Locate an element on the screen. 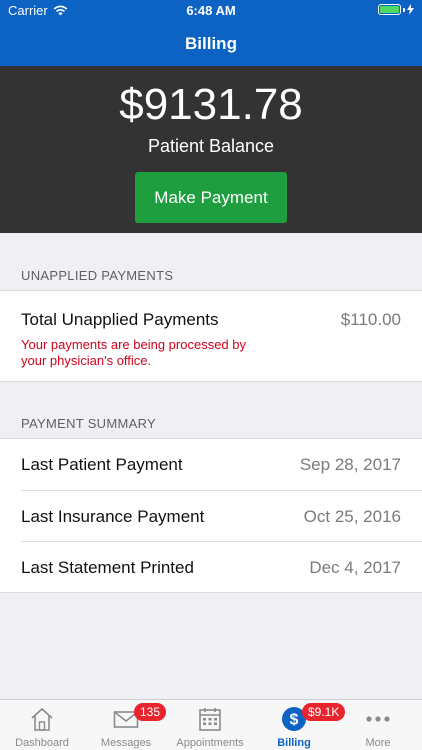 The width and height of the screenshot is (422, 750). summary-row-last-patient-payment: Last Patient Payment Sep 28, 2017 is located at coordinates (211, 464).